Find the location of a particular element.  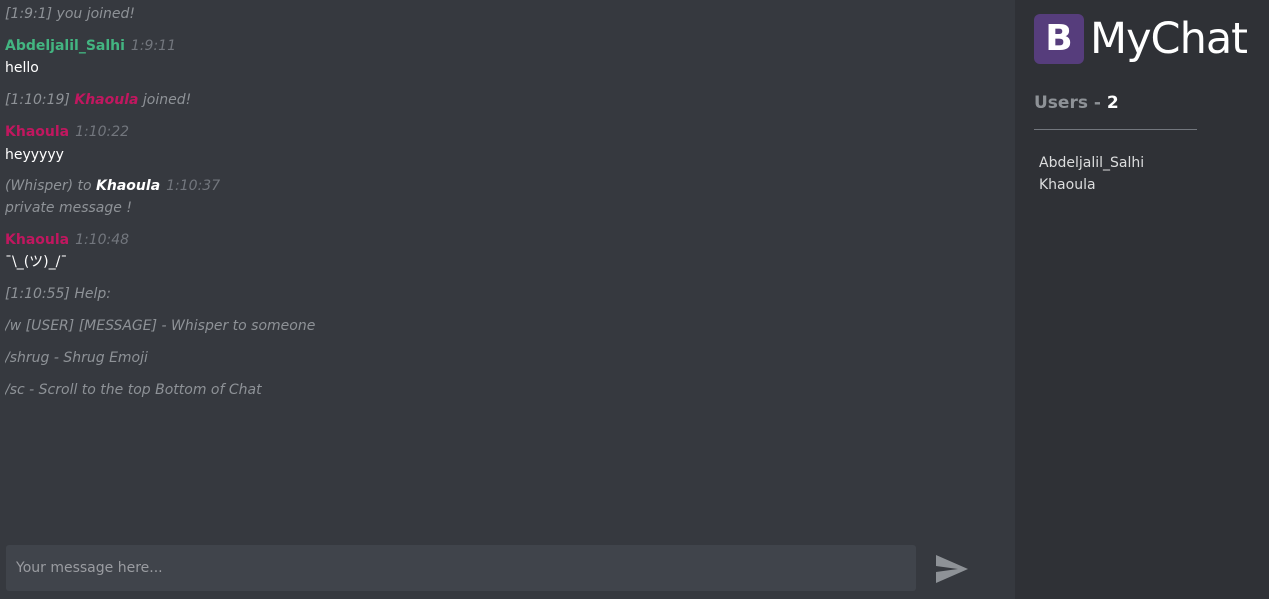

system-message: /w [USER] [MESSAGE] - Whisper to someone is located at coordinates (160, 326).